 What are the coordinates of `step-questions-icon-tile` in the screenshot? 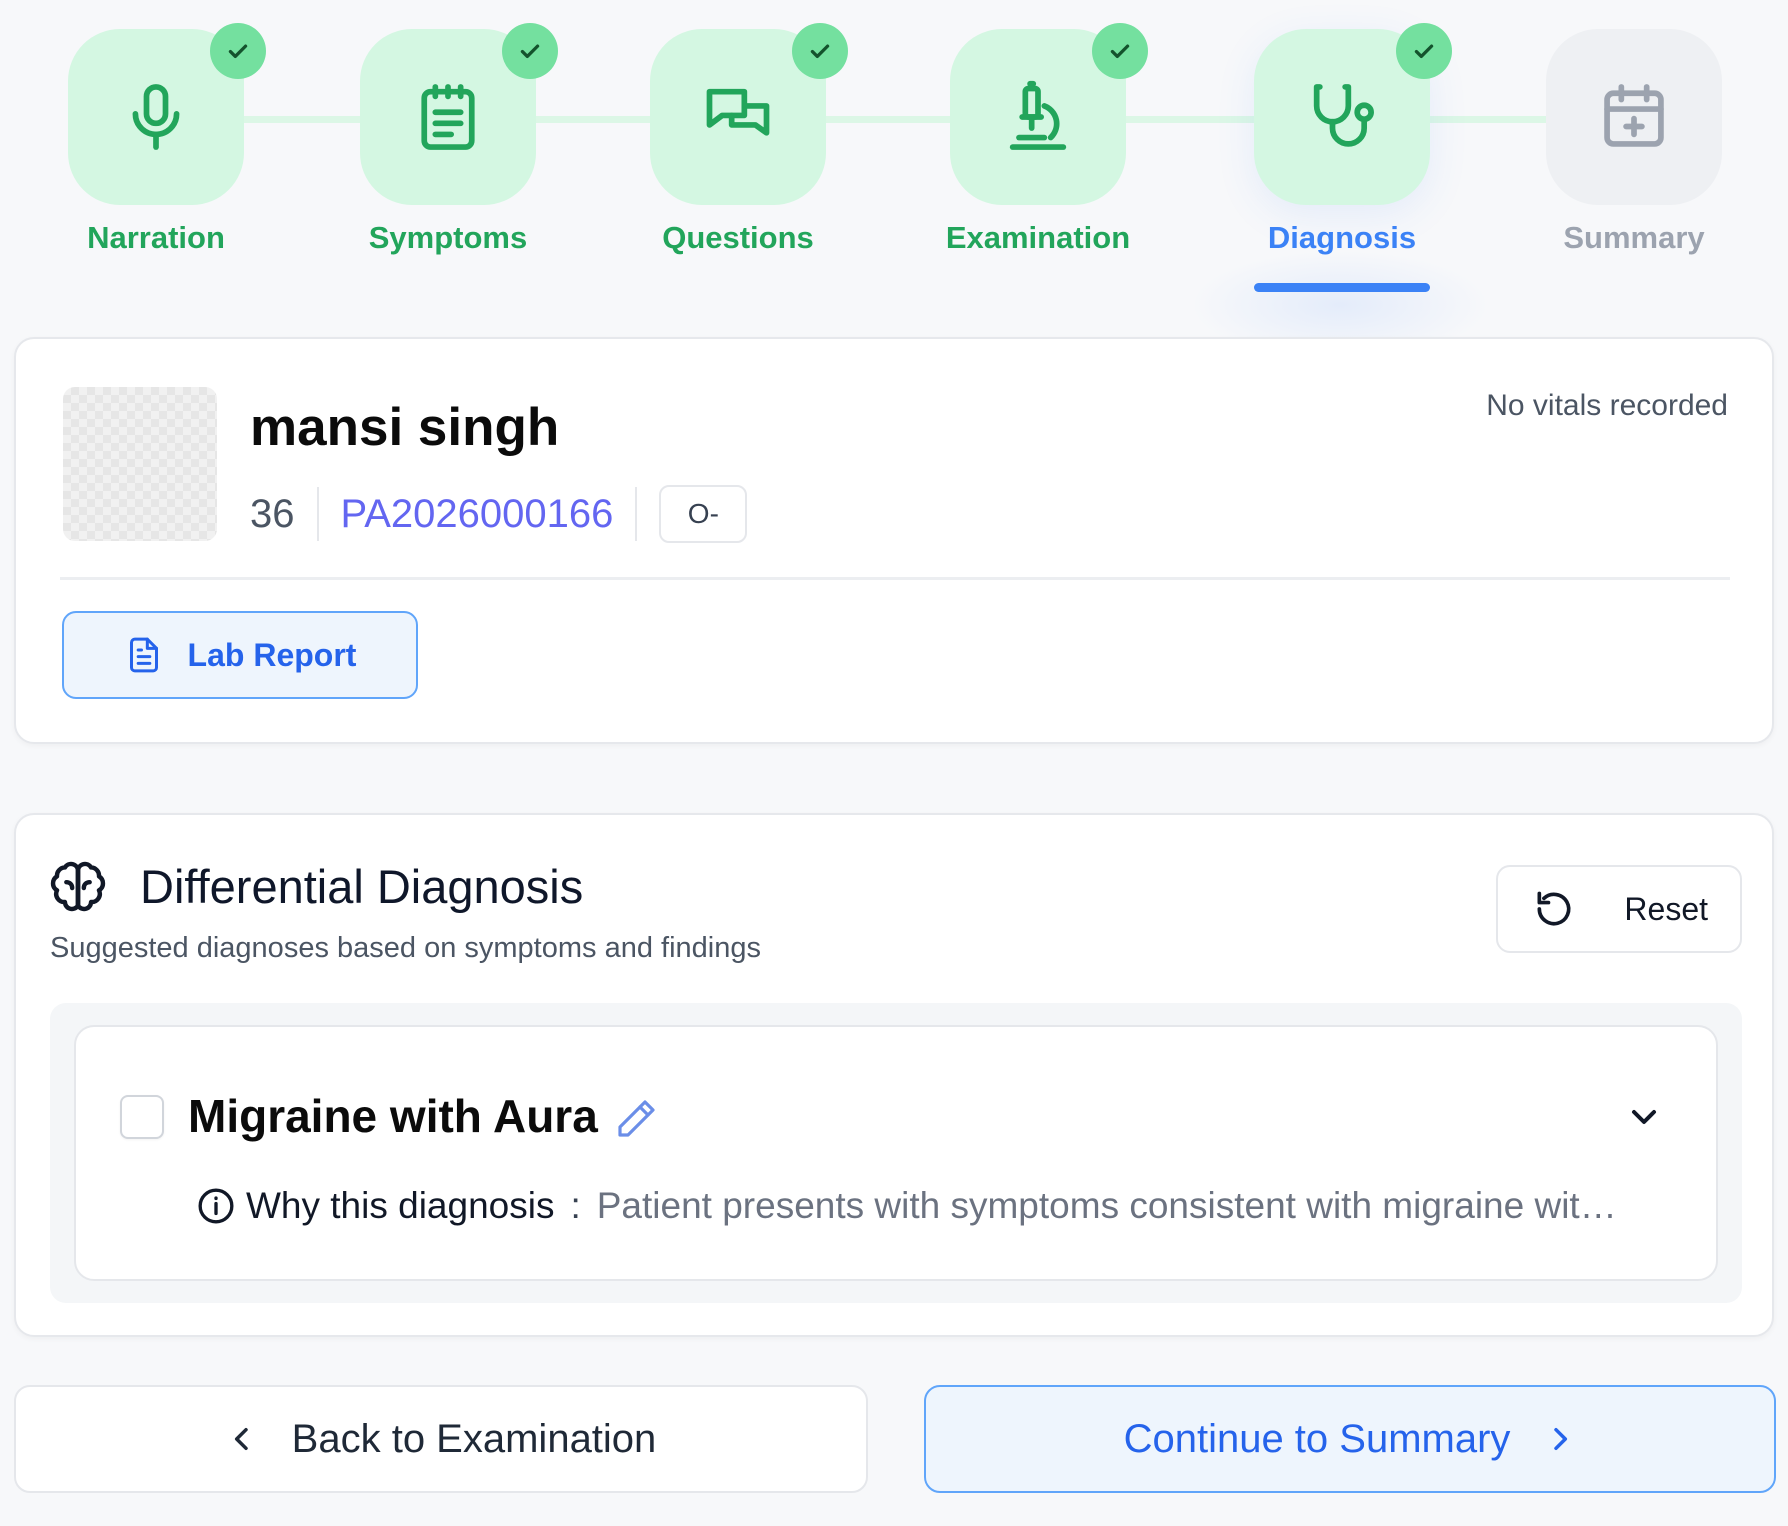 It's located at (749, 114).